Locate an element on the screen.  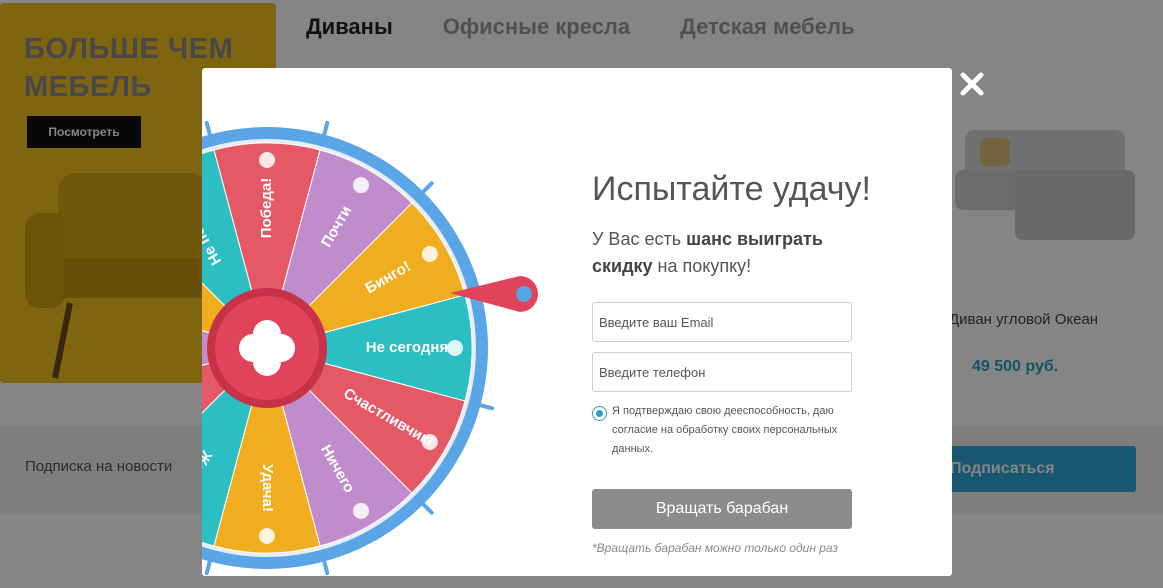
cheese-icon is located at coordinates (361, 510).